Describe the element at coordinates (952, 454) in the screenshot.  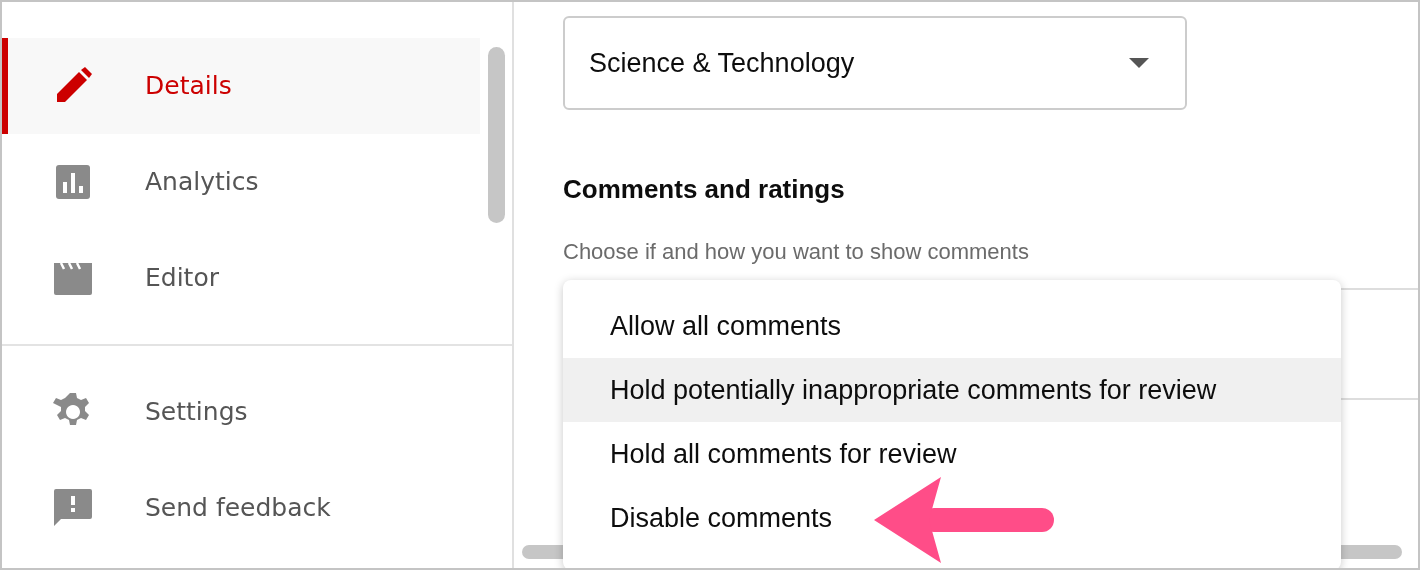
I see `menu-option: Hold all comments for review` at that location.